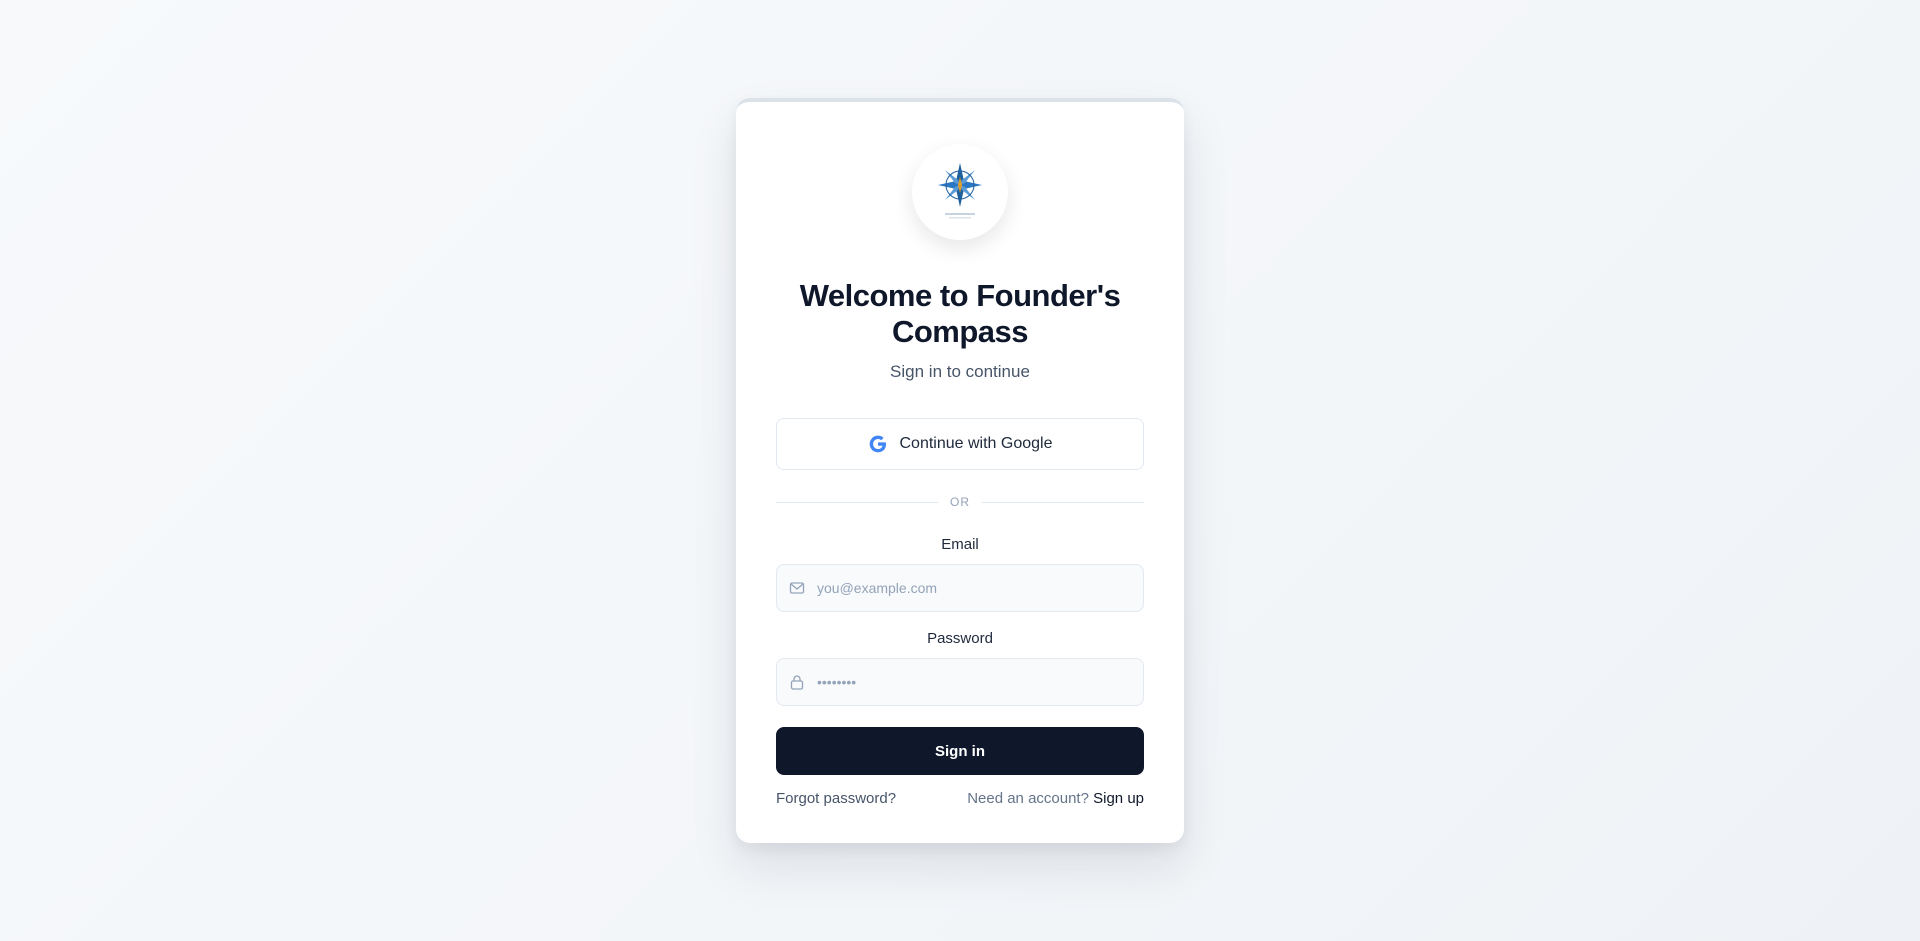 This screenshot has width=1920, height=941. What do you see at coordinates (976, 443) in the screenshot?
I see `continue-with-google-label: Continue with Google` at bounding box center [976, 443].